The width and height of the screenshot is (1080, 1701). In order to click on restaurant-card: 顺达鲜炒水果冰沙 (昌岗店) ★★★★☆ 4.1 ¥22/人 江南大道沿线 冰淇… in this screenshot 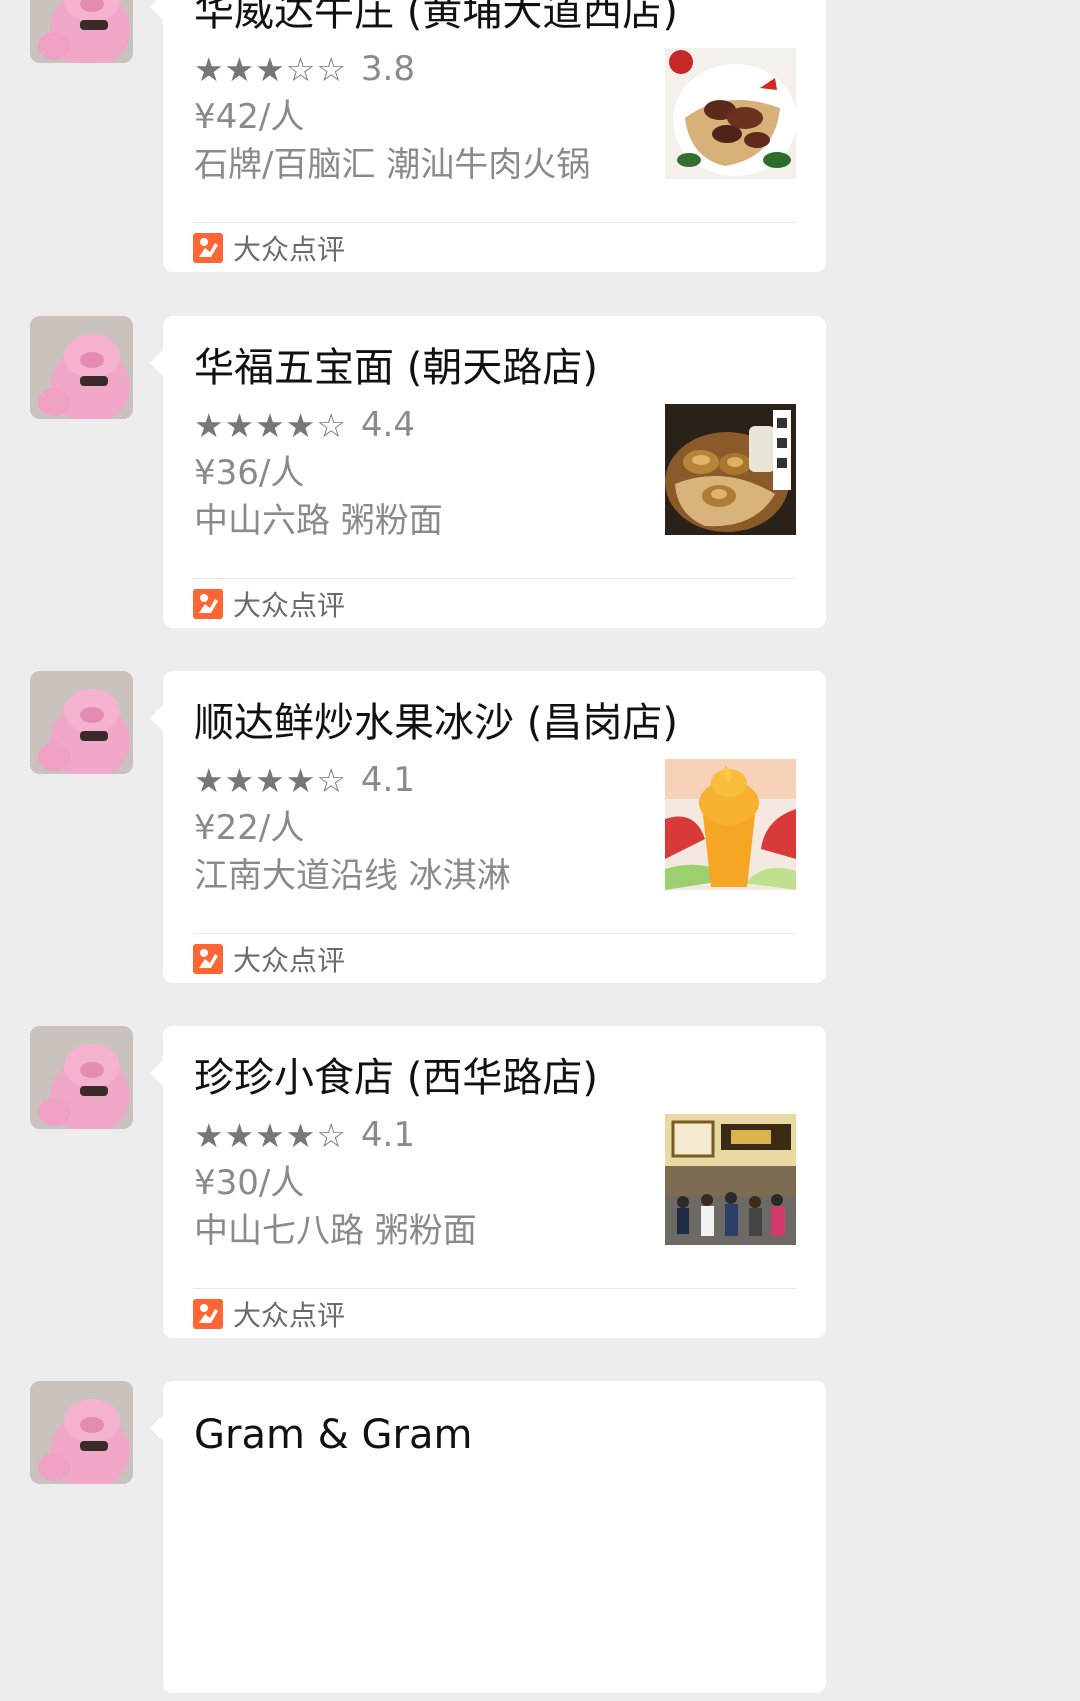, I will do `click(488, 827)`.